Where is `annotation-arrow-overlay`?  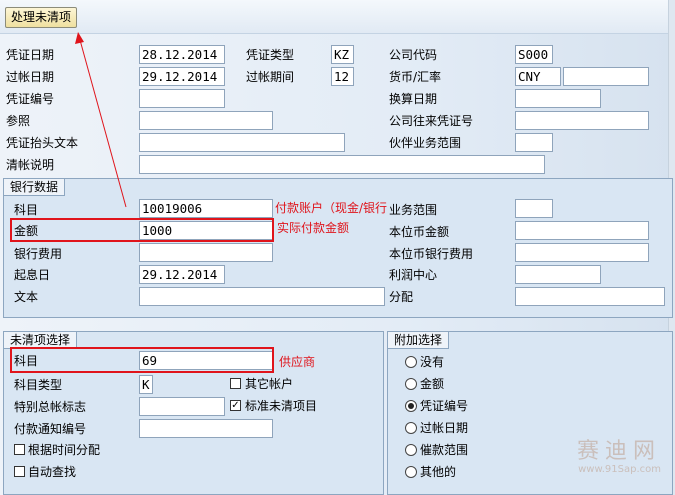
annotation-arrow-overlay is located at coordinates (101, 120).